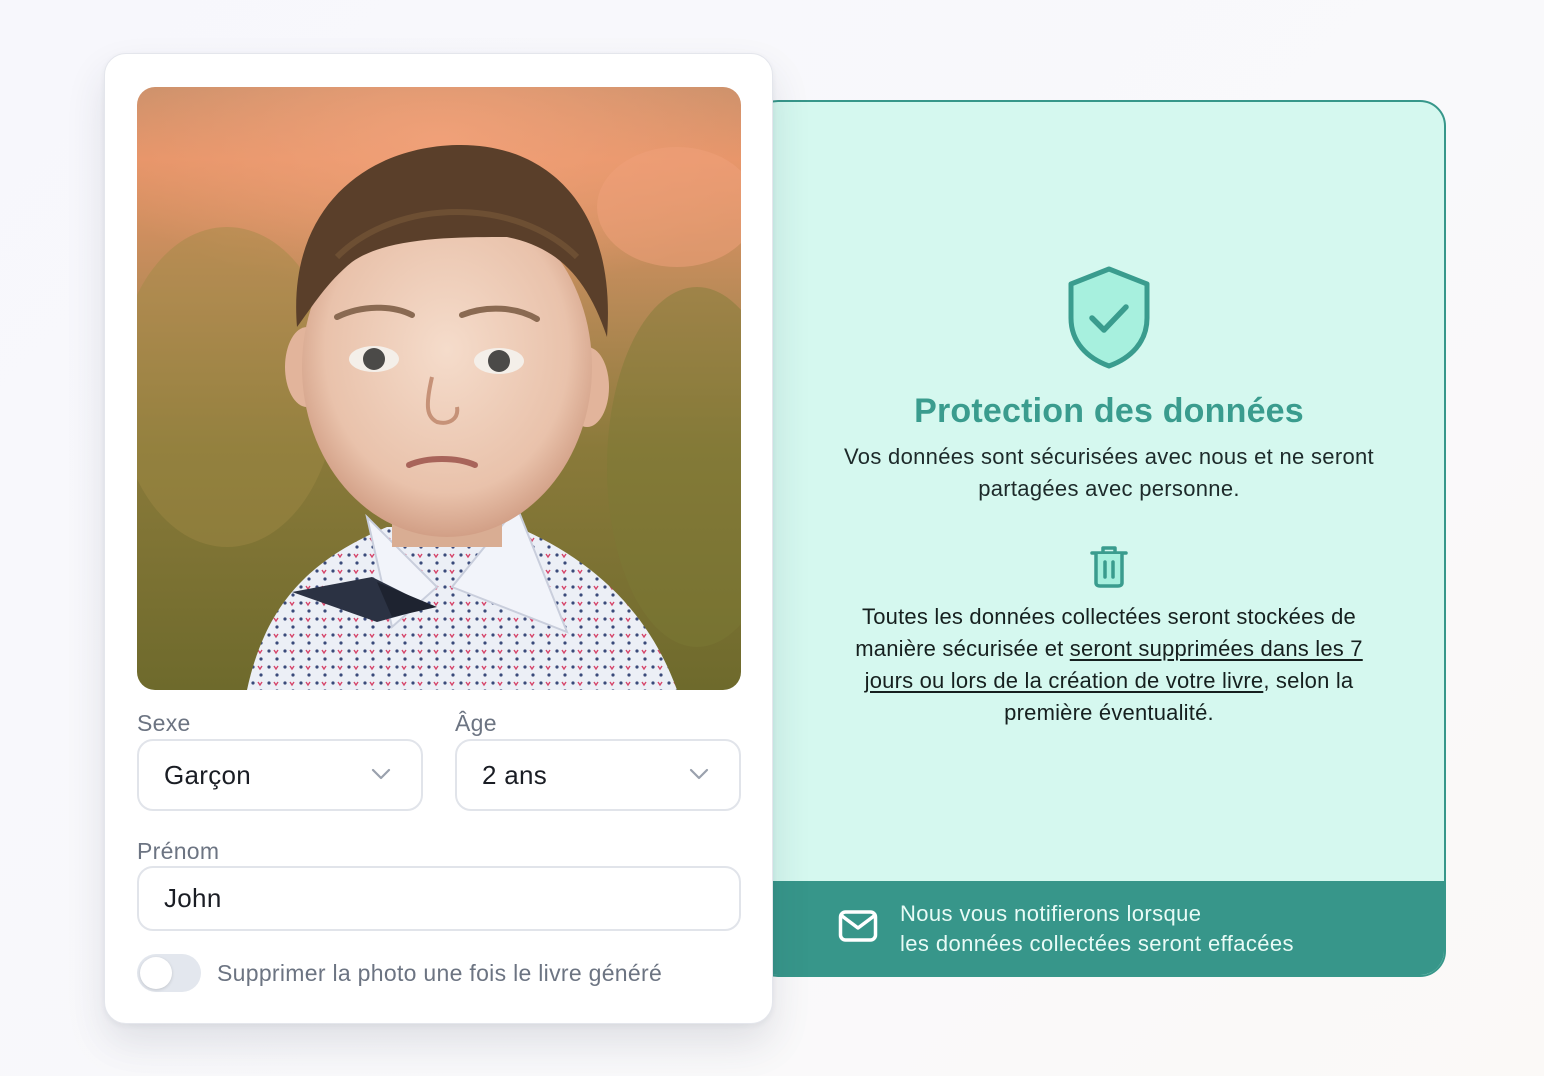 Image resolution: width=1544 pixels, height=1076 pixels. Describe the element at coordinates (1109, 317) in the screenshot. I see `shield-check-icon` at that location.